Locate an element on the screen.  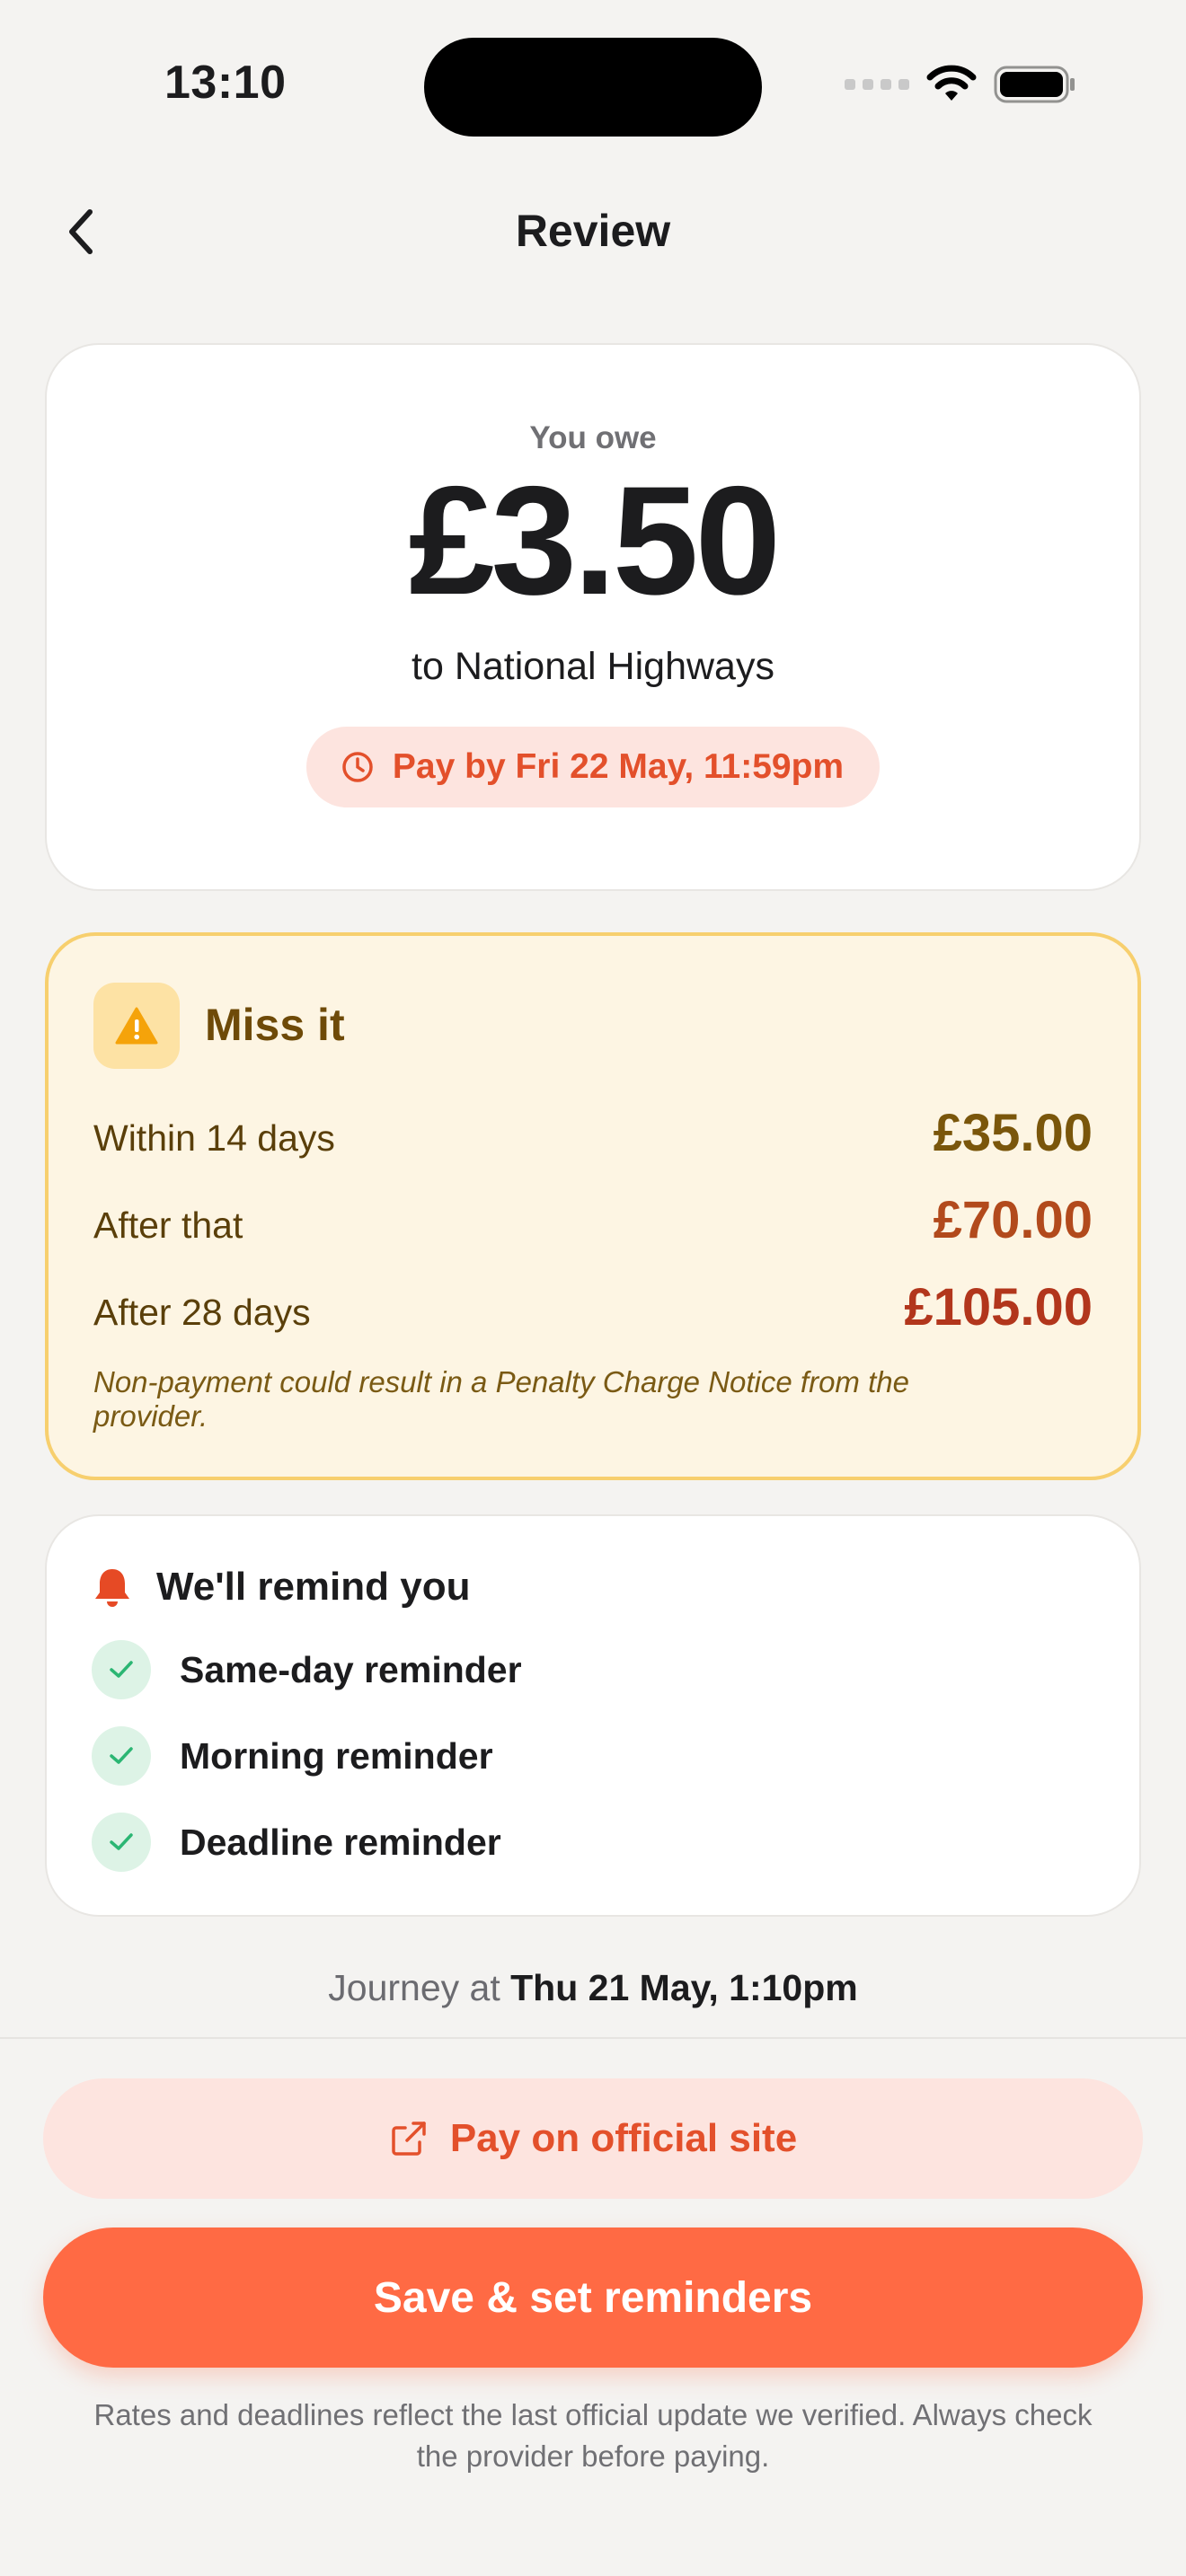
fee-row: Within 14 days £35.00 is located at coordinates (593, 1133).